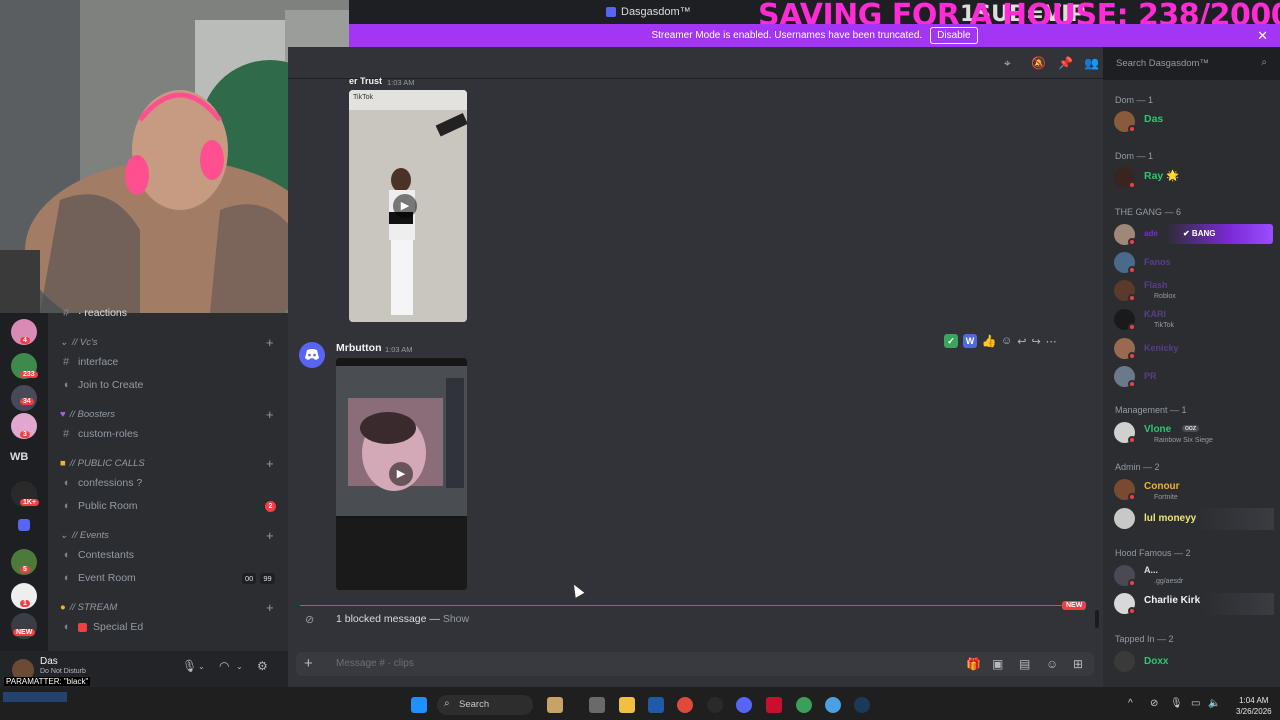 Image resolution: width=1280 pixels, height=720 pixels. What do you see at coordinates (1006, 341) in the screenshot?
I see `add-reaction-icon: ☺` at bounding box center [1006, 341].